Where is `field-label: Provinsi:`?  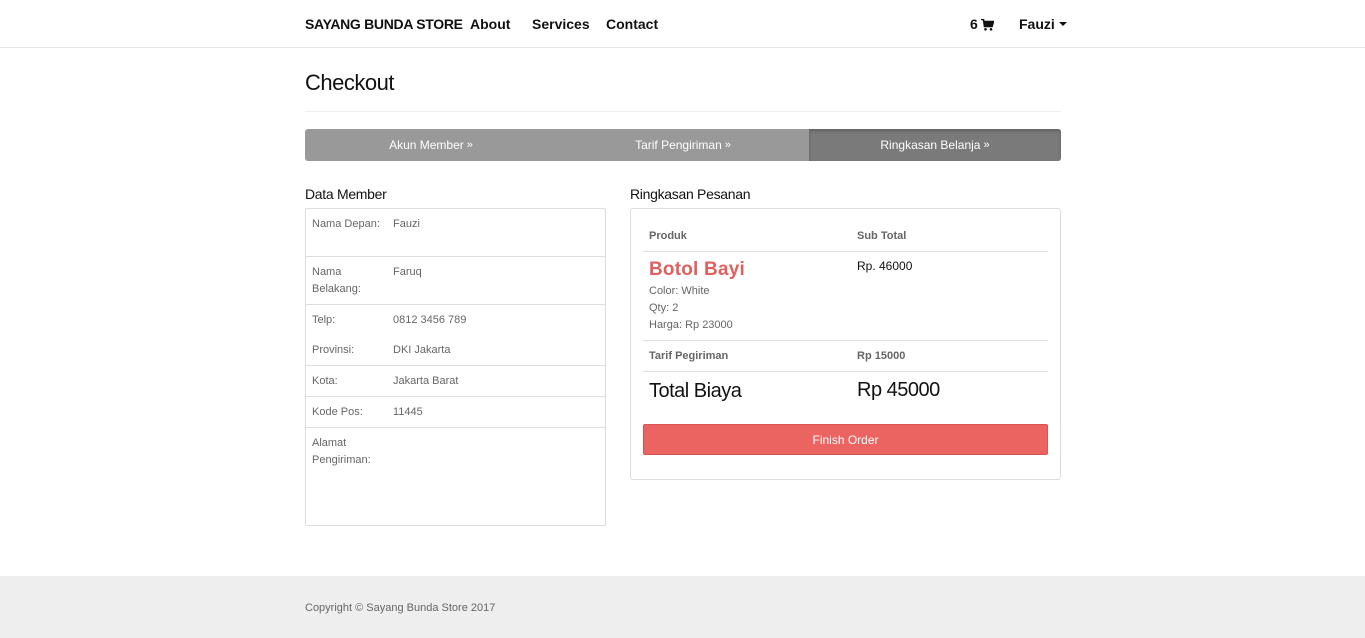 field-label: Provinsi: is located at coordinates (333, 350).